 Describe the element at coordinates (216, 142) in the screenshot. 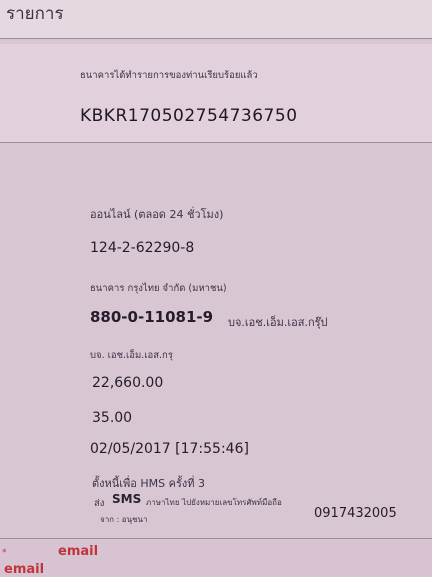

I see `panel-divider` at that location.